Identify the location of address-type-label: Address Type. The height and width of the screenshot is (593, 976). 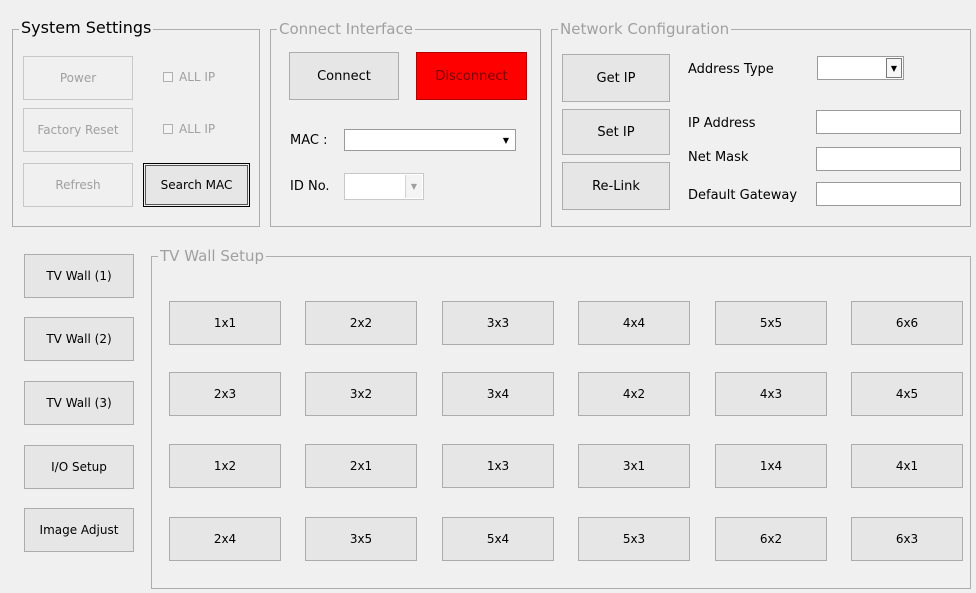
(731, 69).